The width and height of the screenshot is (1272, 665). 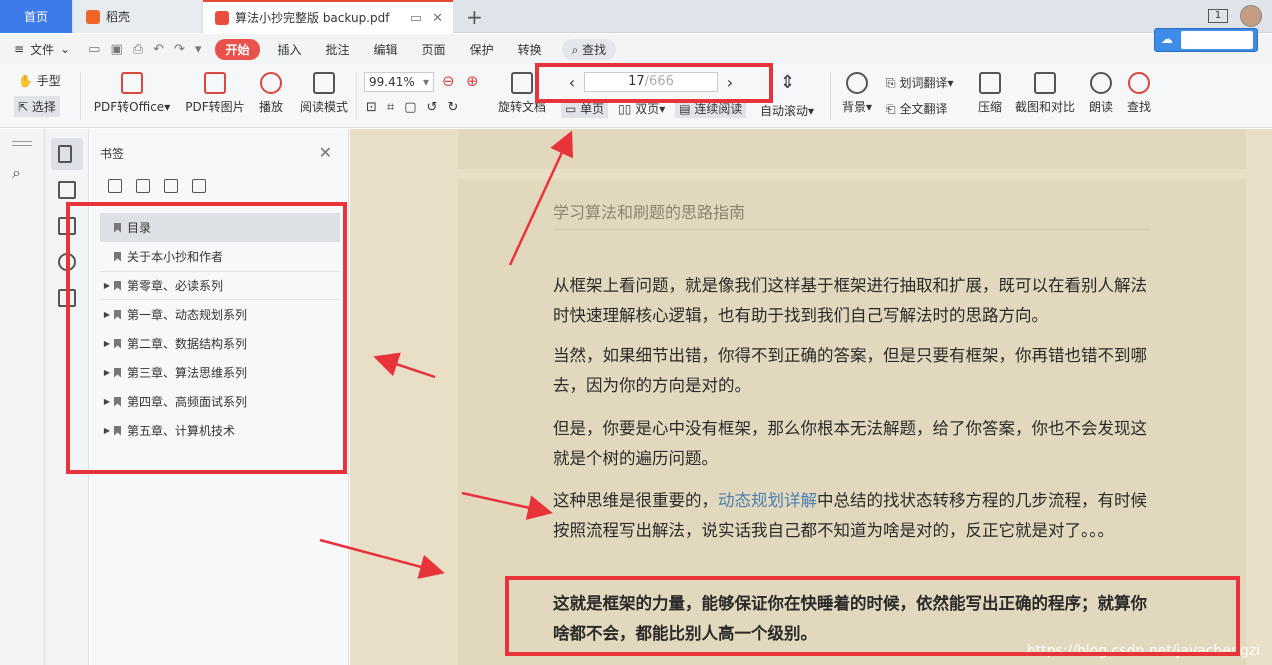 I want to click on zoom-out-icon: ⊖, so click(x=448, y=81).